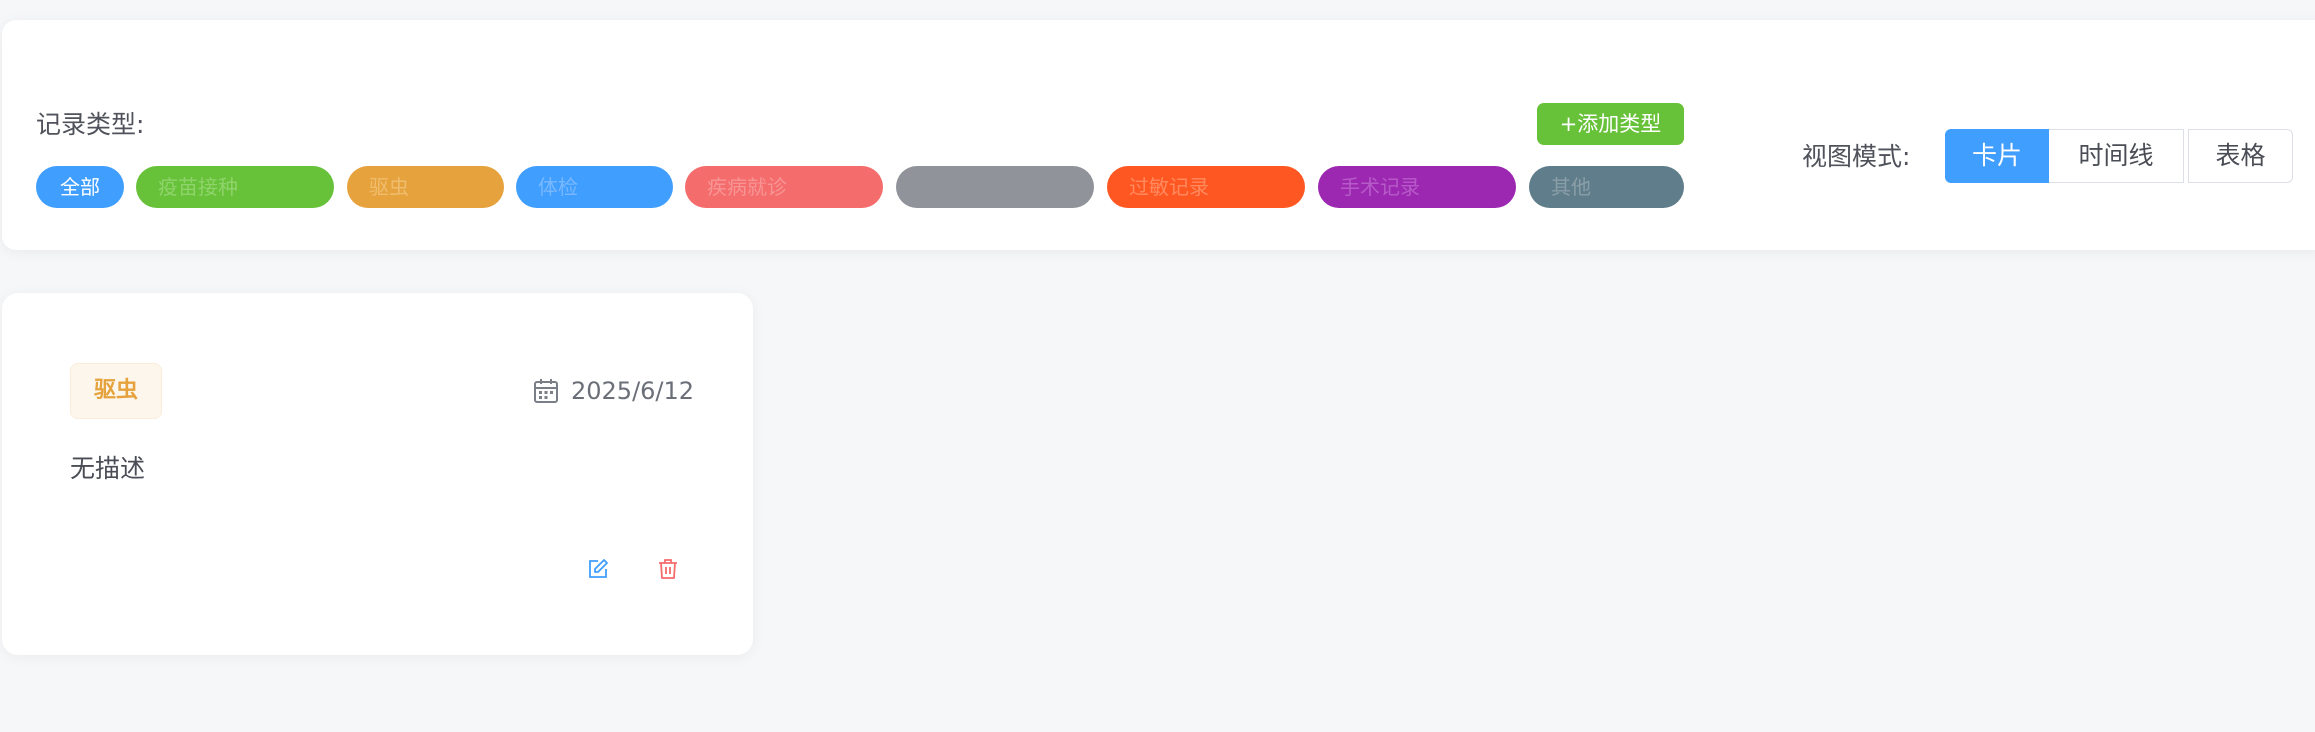  I want to click on delete-icon, so click(668, 569).